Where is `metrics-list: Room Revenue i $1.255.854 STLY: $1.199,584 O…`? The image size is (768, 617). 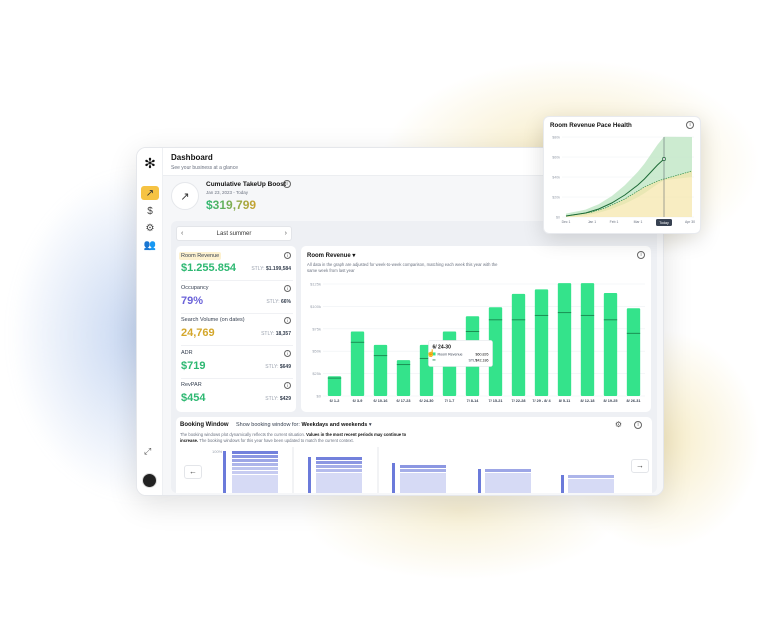 metrics-list: Room Revenue i $1.255.854 STLY: $1.199,584 O… is located at coordinates (236, 329).